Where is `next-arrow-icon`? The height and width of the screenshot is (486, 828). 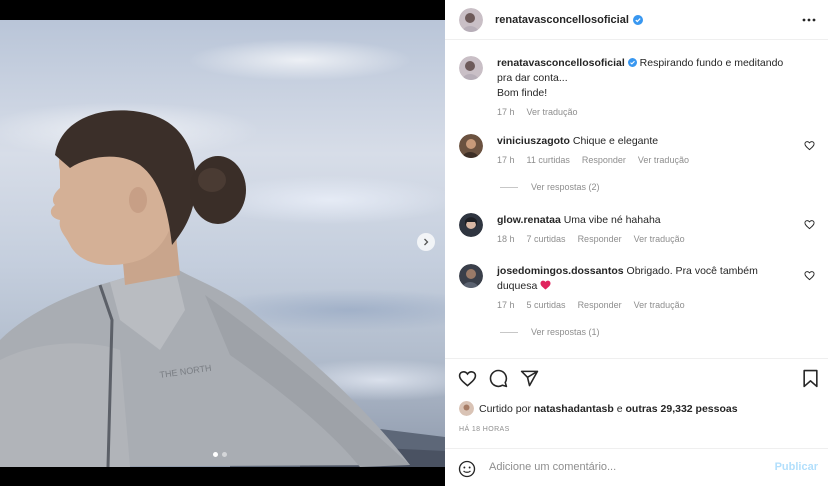
next-arrow-icon is located at coordinates (426, 242).